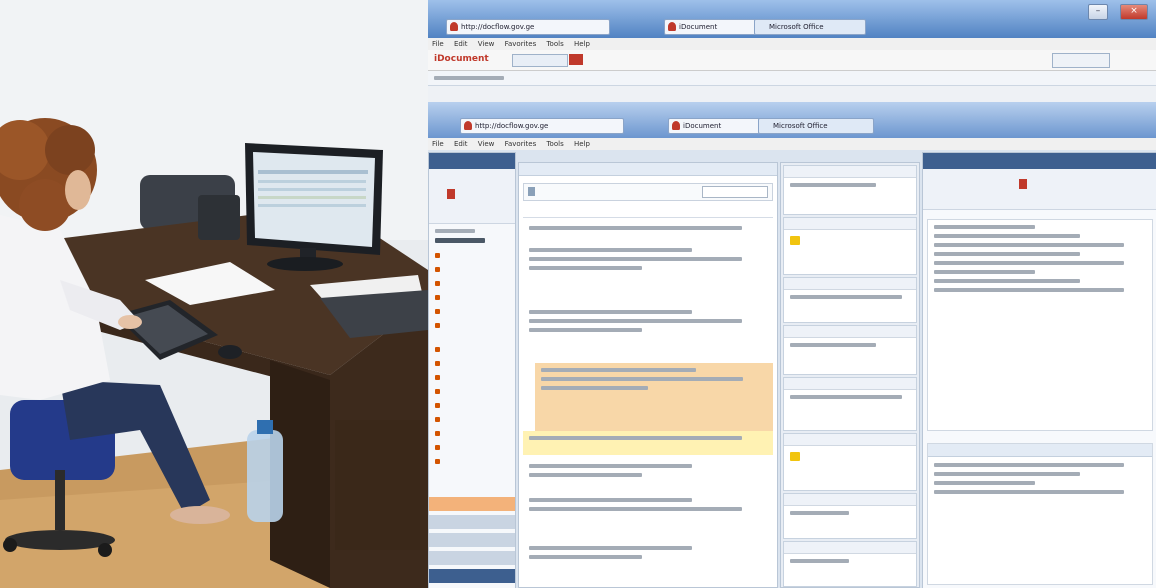 The height and width of the screenshot is (588, 1156). Describe the element at coordinates (672, 26) in the screenshot. I see `back-tab-icon` at that location.